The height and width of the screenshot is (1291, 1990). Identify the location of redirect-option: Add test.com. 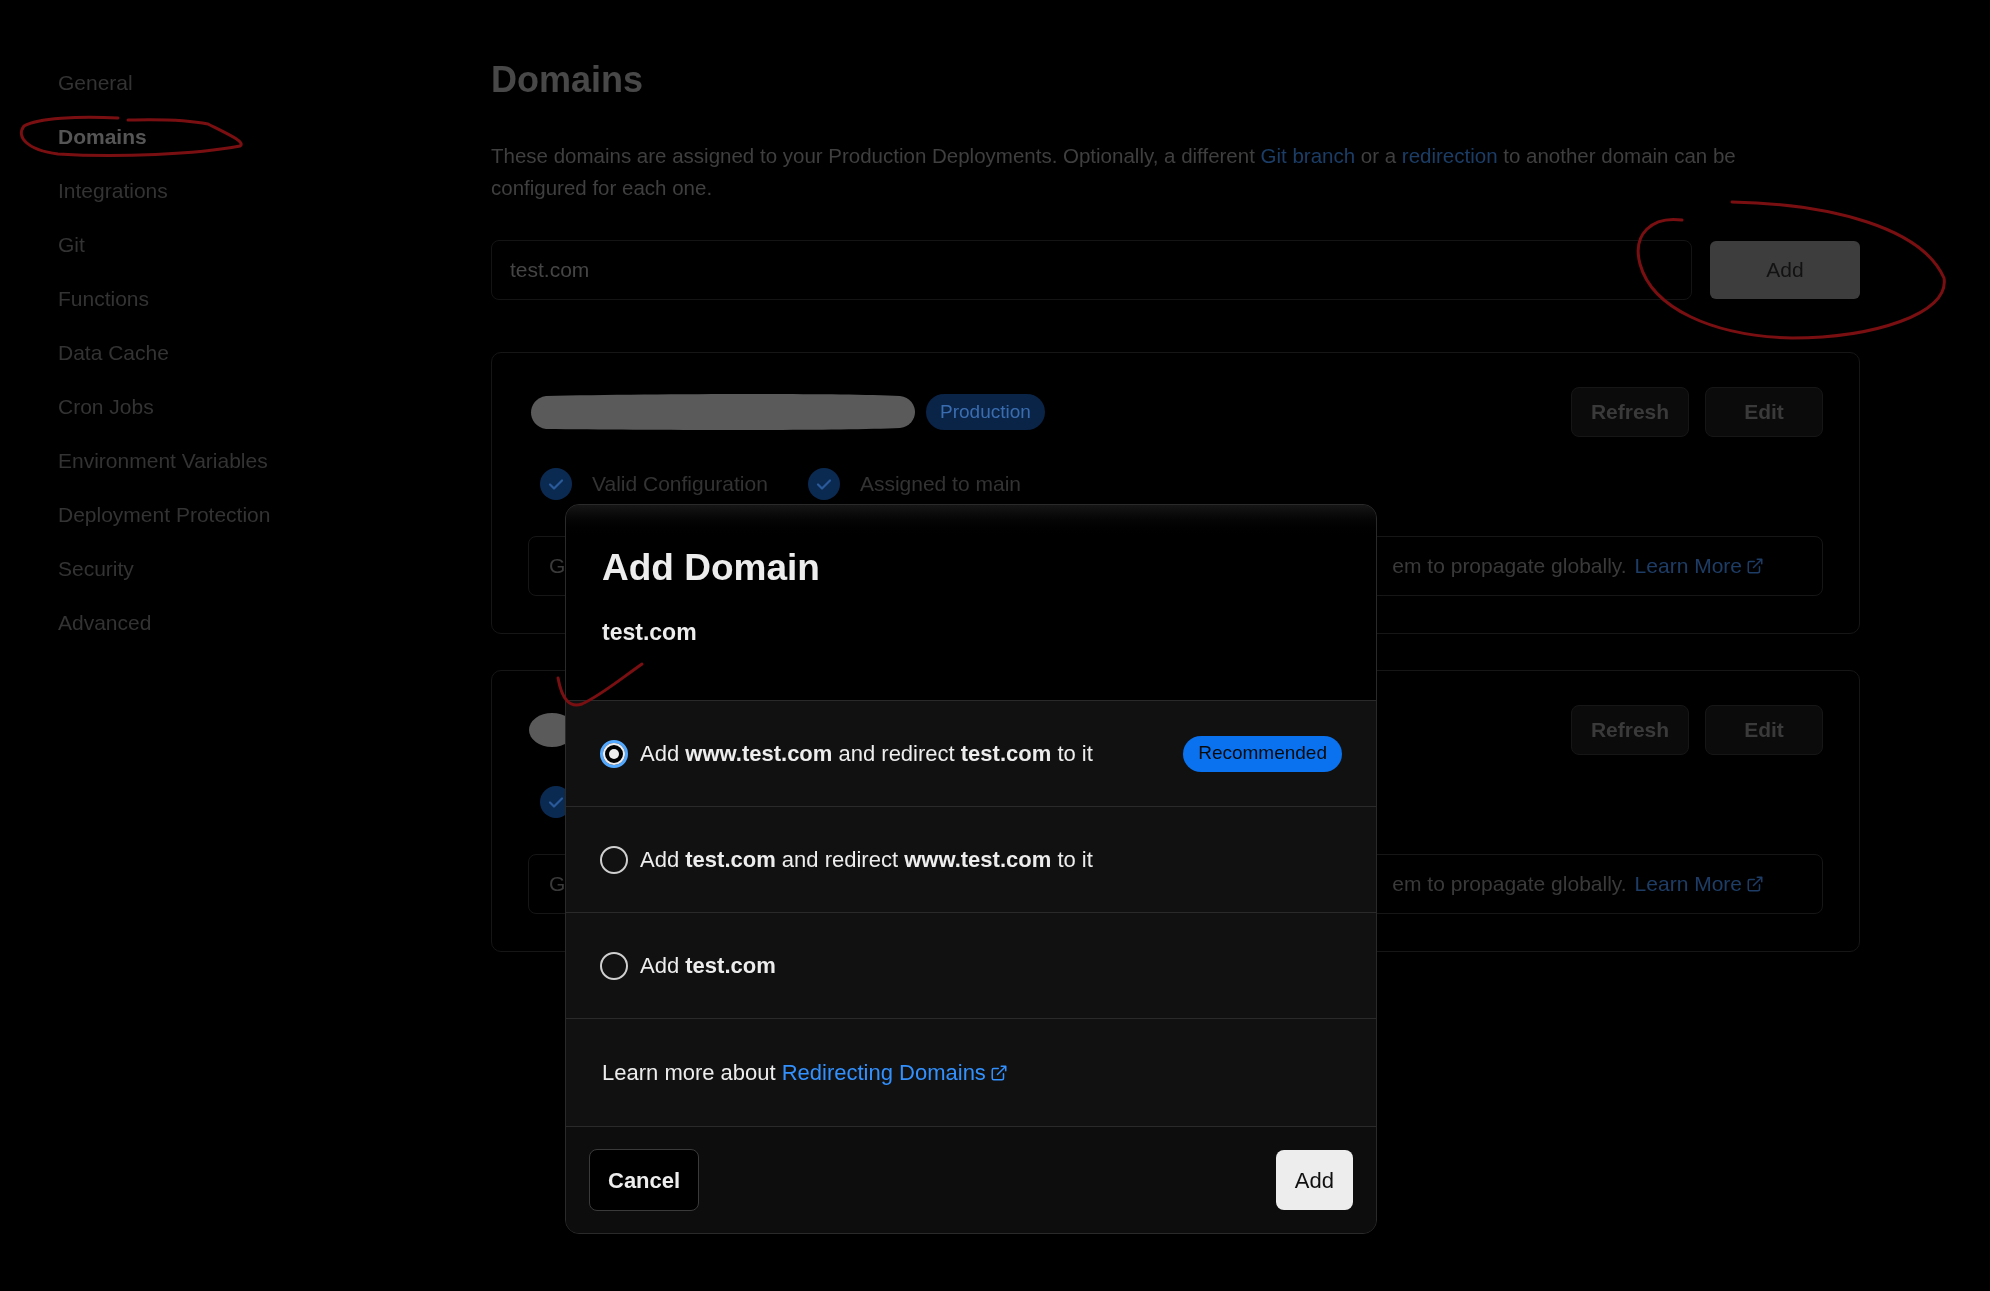
(971, 966).